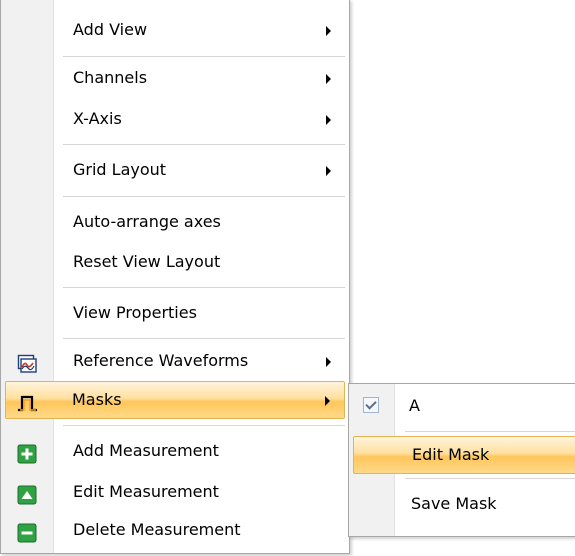 This screenshot has width=575, height=556. What do you see at coordinates (110, 29) in the screenshot?
I see `menu-item-label: Add View` at bounding box center [110, 29].